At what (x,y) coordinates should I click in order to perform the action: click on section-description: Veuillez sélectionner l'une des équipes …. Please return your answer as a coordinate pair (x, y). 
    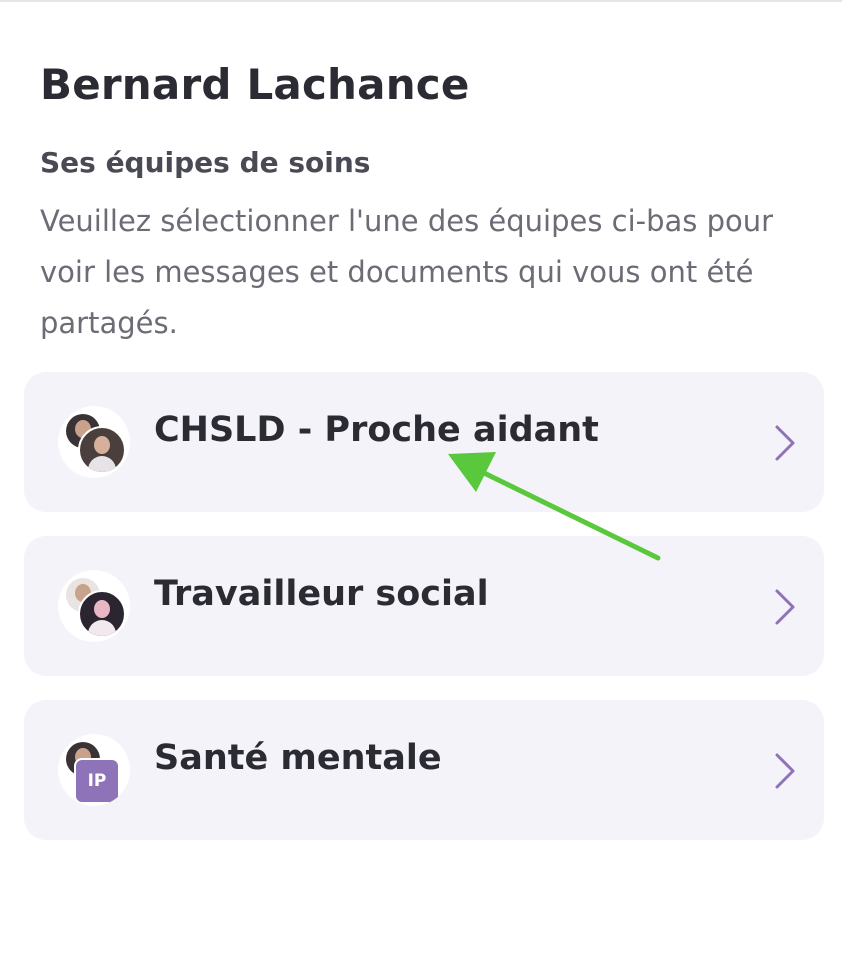
    Looking at the image, I should click on (407, 272).